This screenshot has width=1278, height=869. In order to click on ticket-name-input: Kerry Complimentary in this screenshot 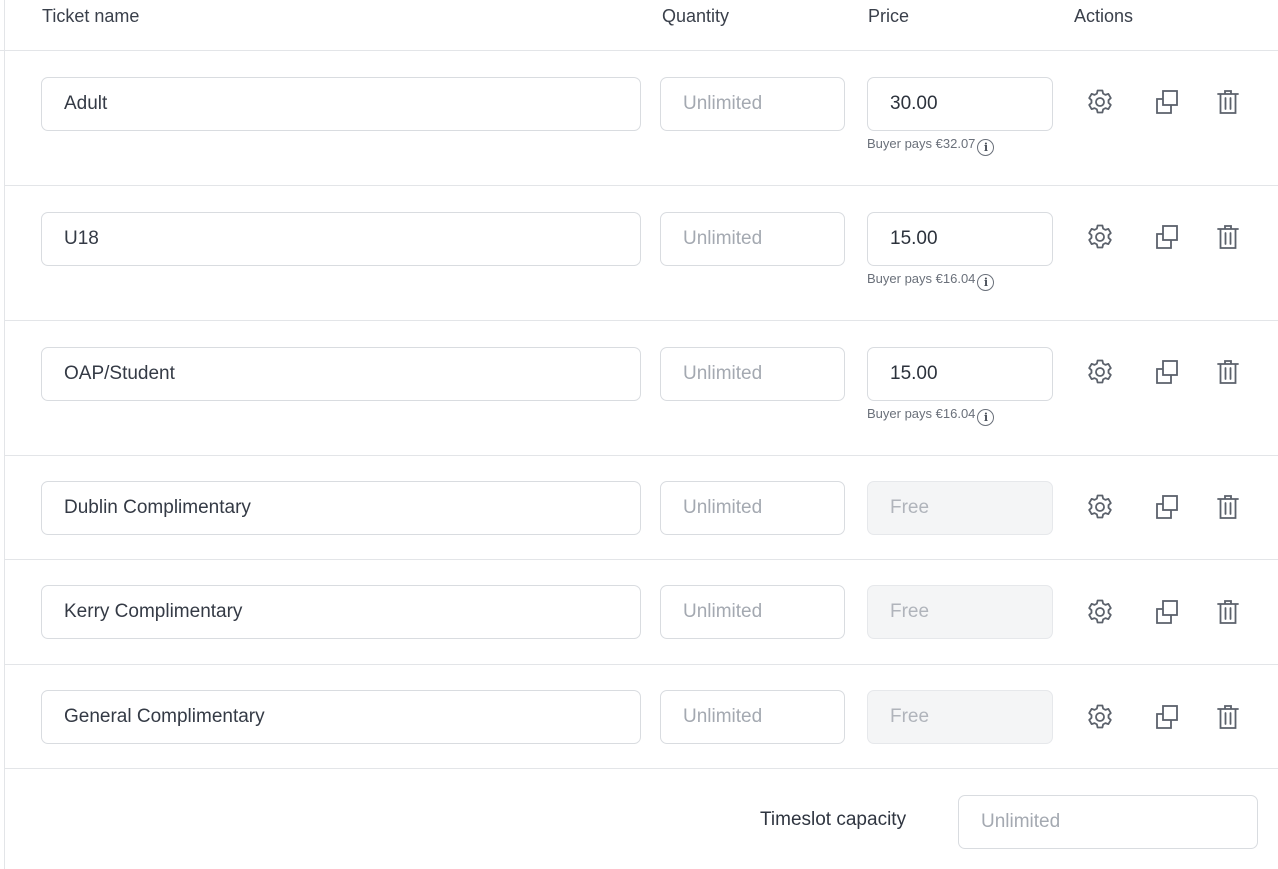, I will do `click(341, 612)`.